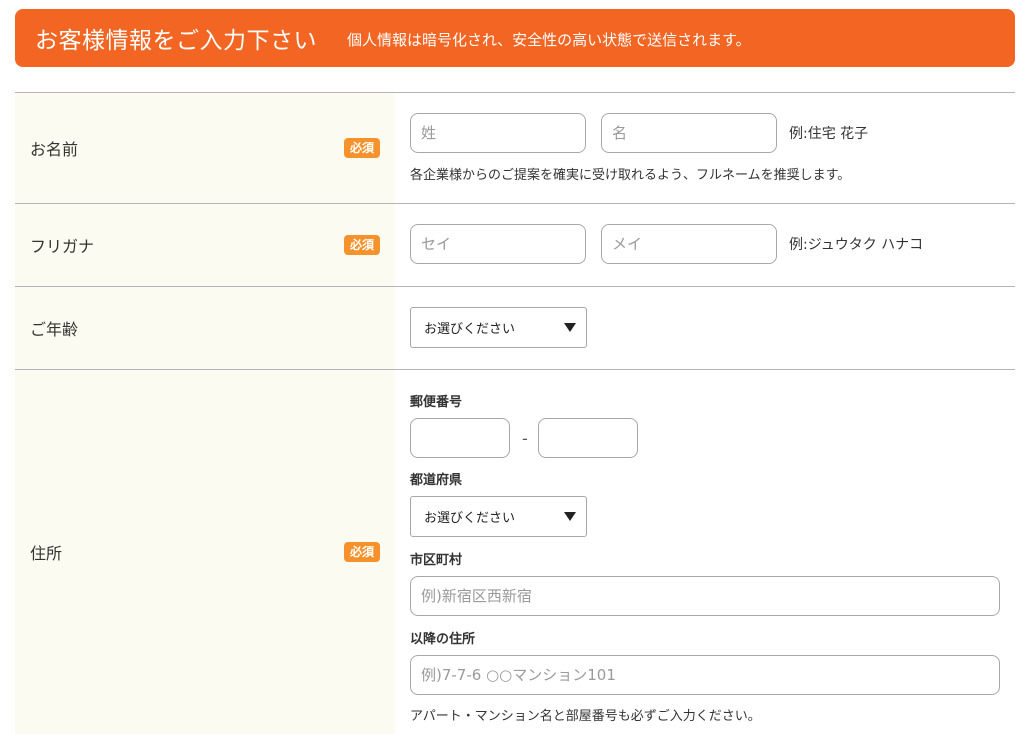 The image size is (1032, 734). Describe the element at coordinates (498, 244) in the screenshot. I see `last-kana-input` at that location.